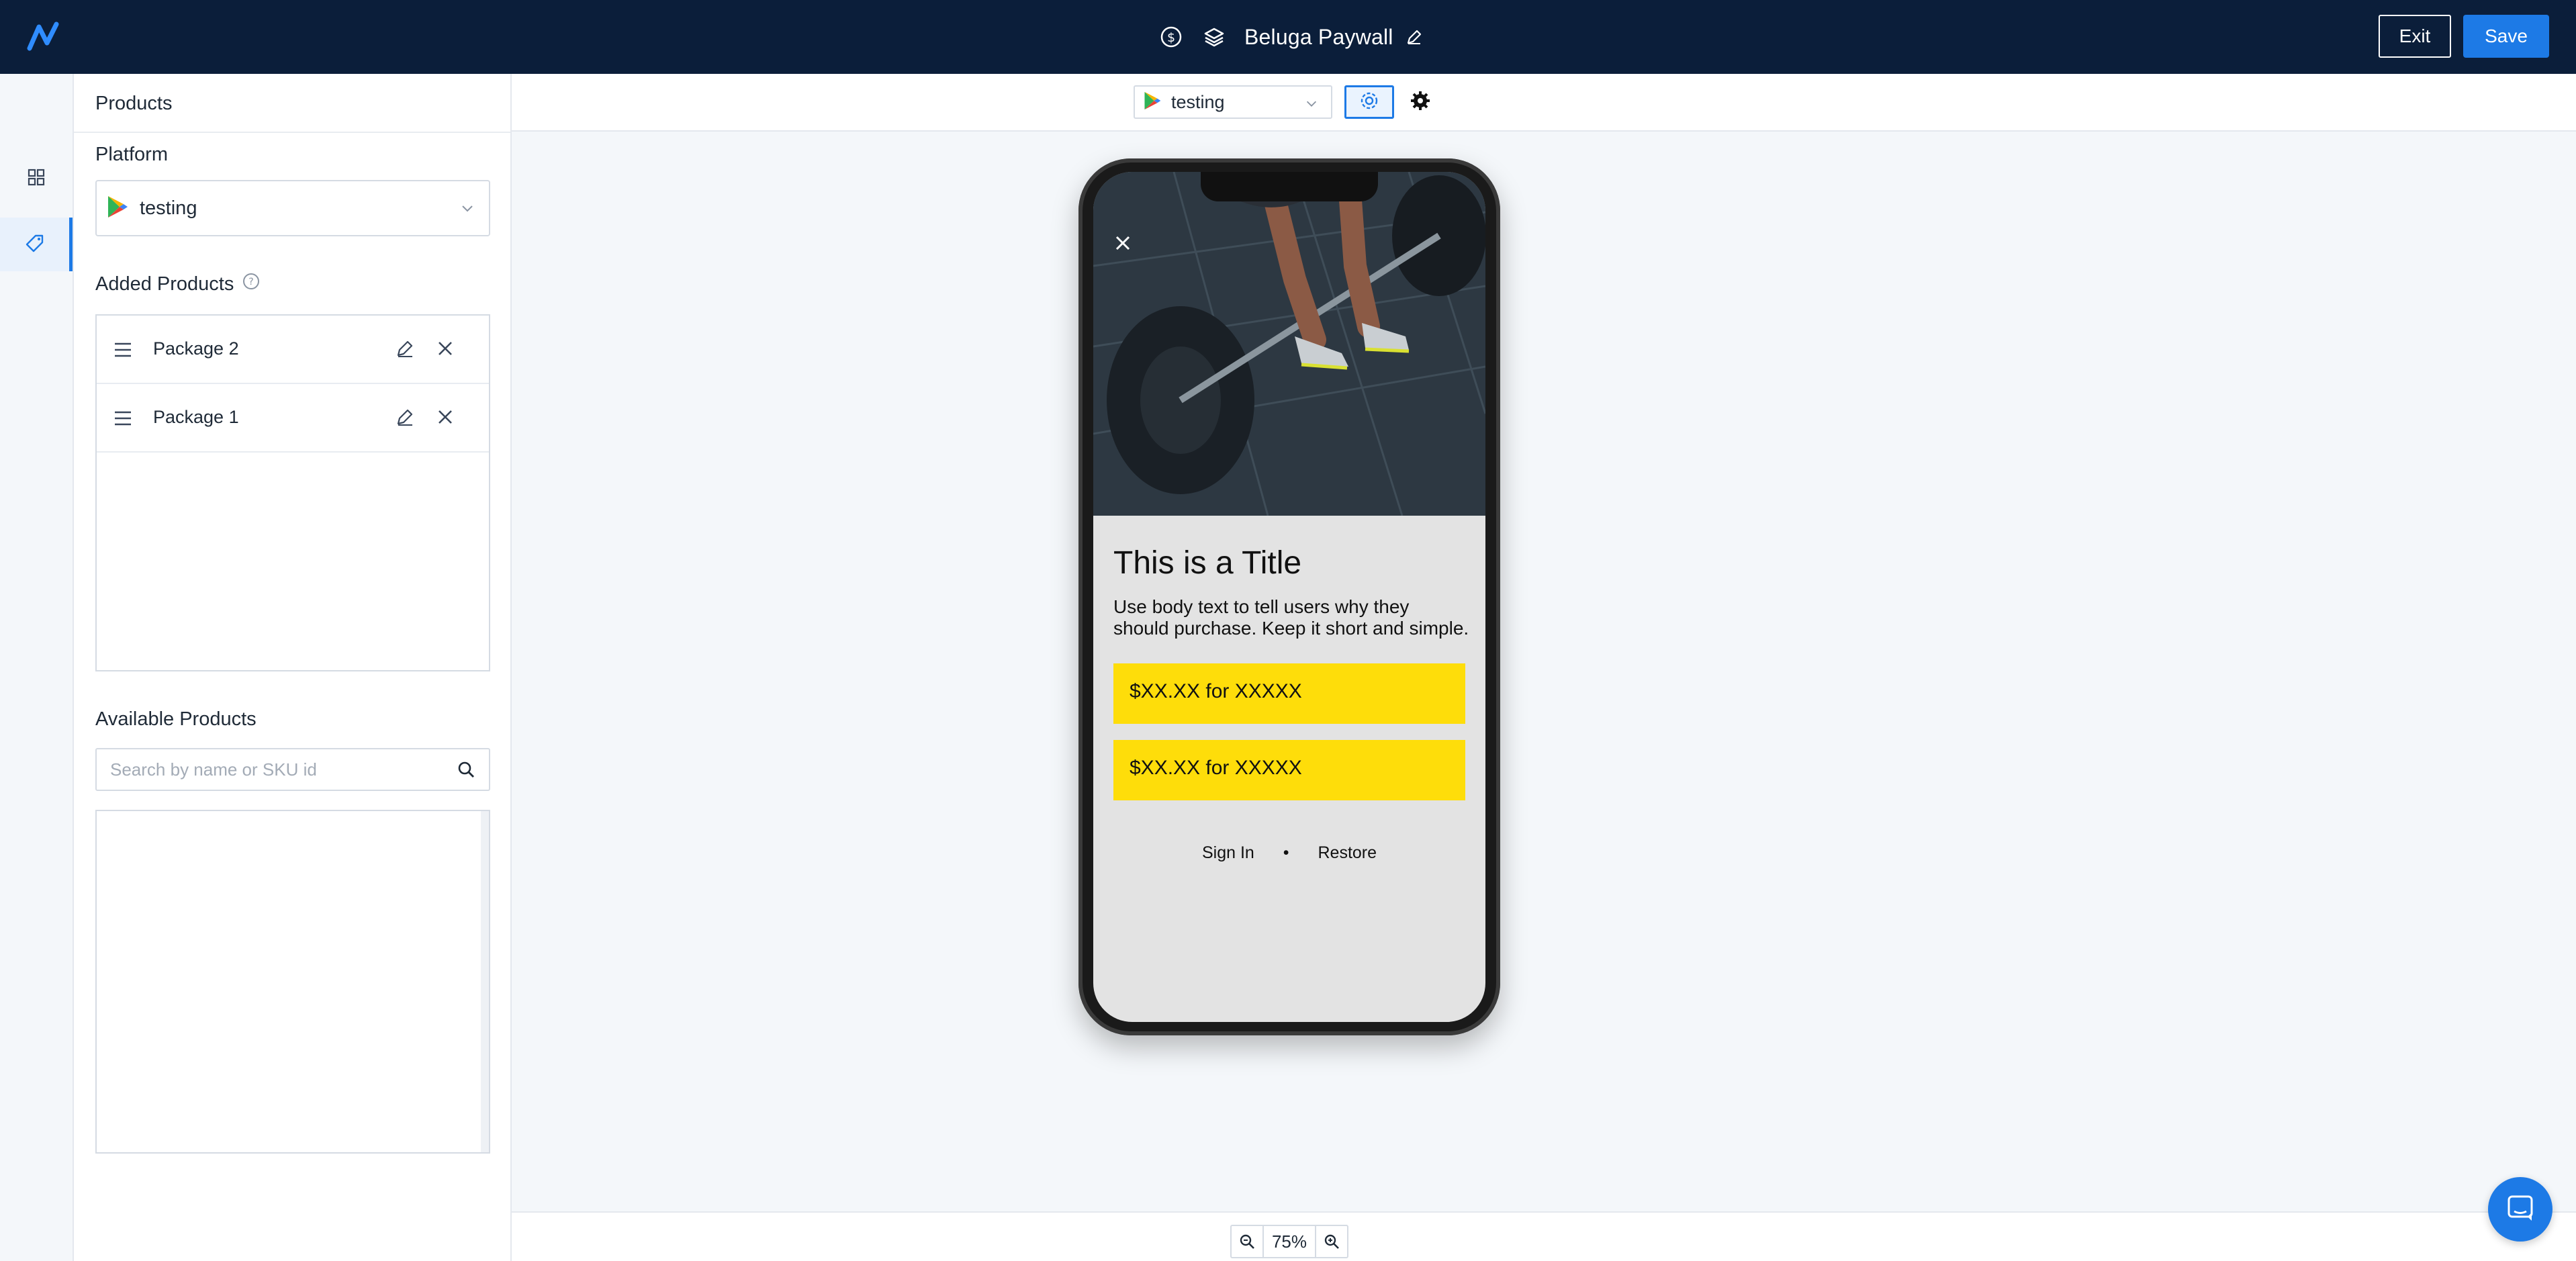  Describe the element at coordinates (43, 37) in the screenshot. I see `app-logo-icon` at that location.